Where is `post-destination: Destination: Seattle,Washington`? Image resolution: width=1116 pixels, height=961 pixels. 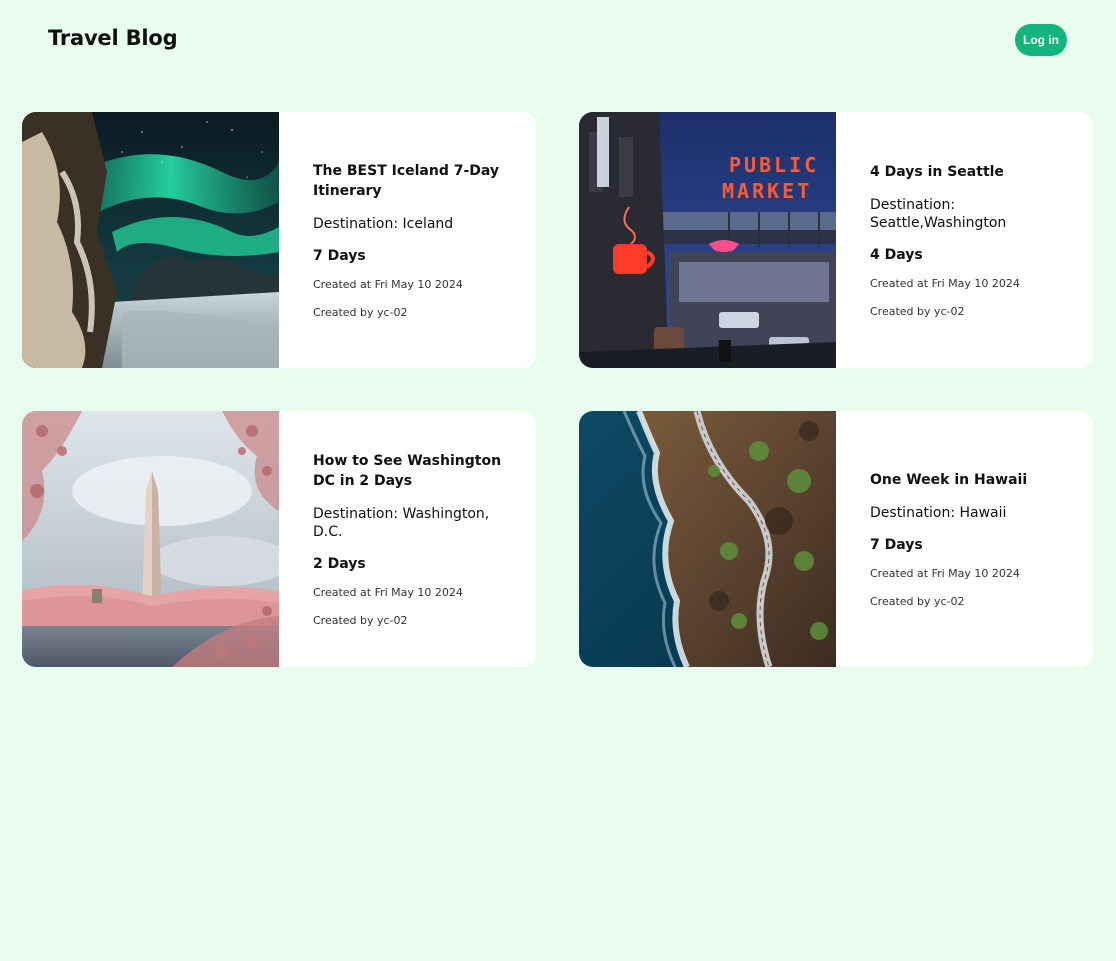
post-destination: Destination: Seattle,Washington is located at coordinates (938, 213).